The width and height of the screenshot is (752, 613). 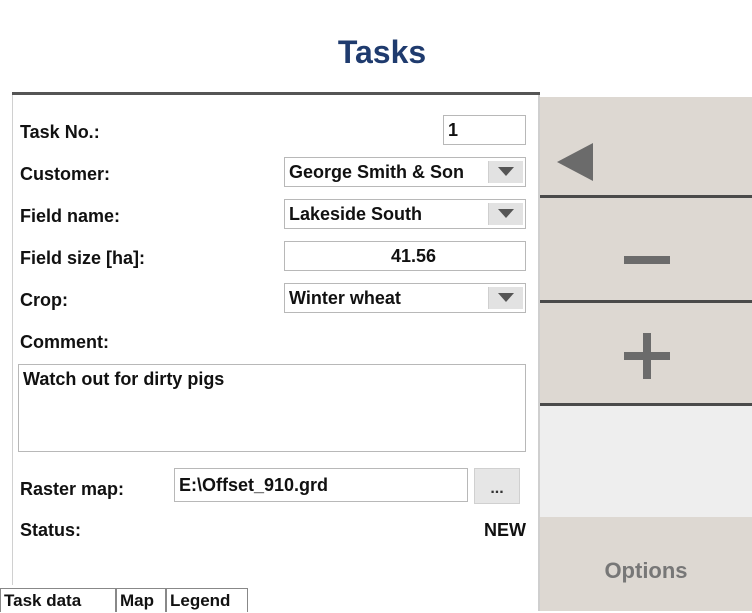 I want to click on minus-button, so click(x=646, y=249).